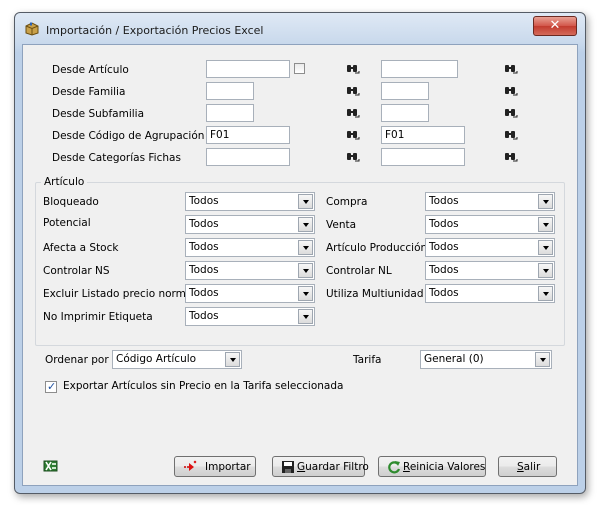 The image size is (601, 505). What do you see at coordinates (490, 270) in the screenshot?
I see `controlar-nl-select: Todos` at bounding box center [490, 270].